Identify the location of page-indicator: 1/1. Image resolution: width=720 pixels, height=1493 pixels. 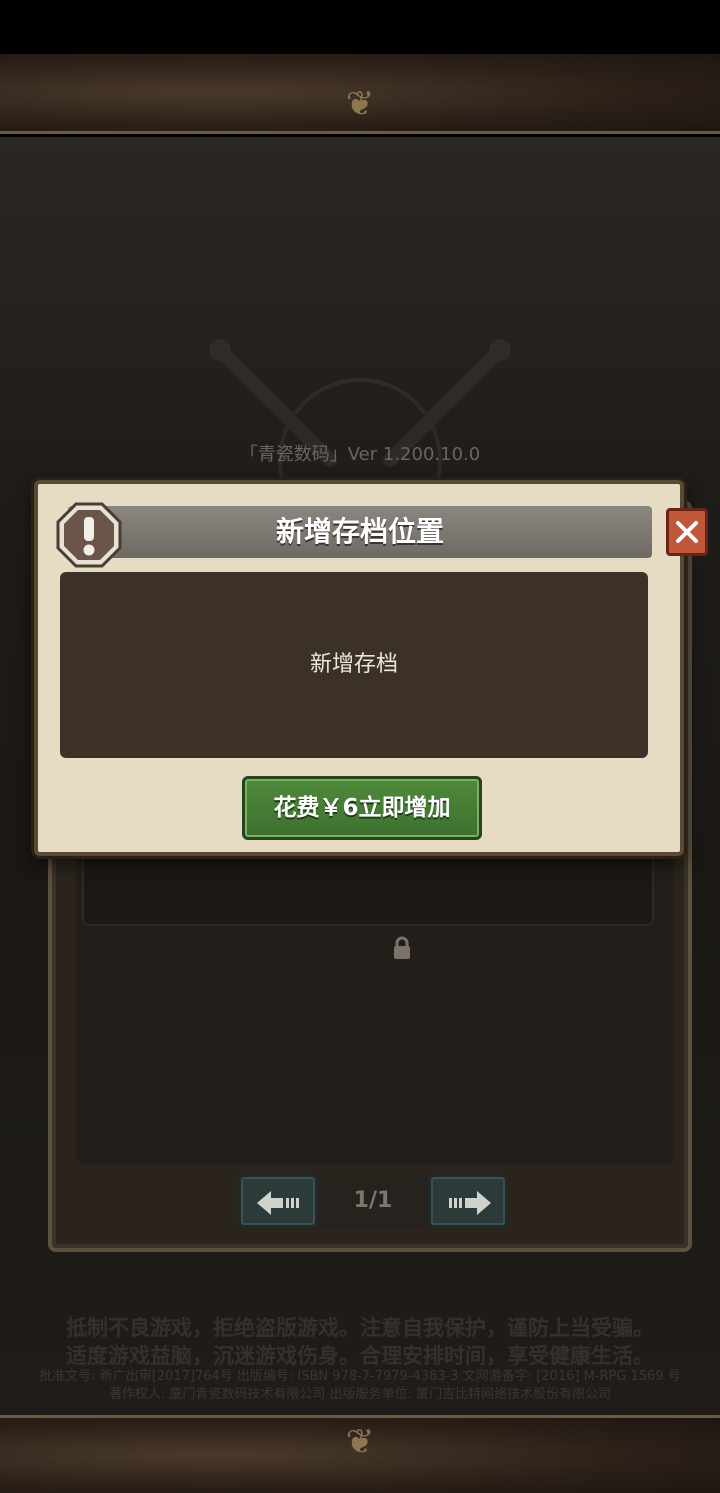
(373, 1201).